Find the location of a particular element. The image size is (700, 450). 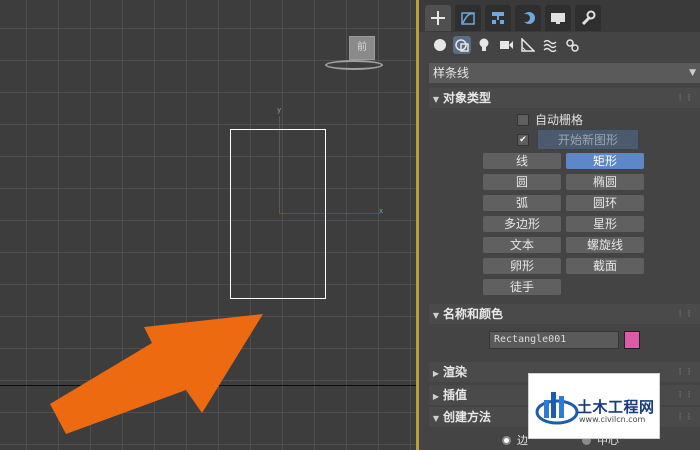

motion-icon is located at coordinates (528, 18).